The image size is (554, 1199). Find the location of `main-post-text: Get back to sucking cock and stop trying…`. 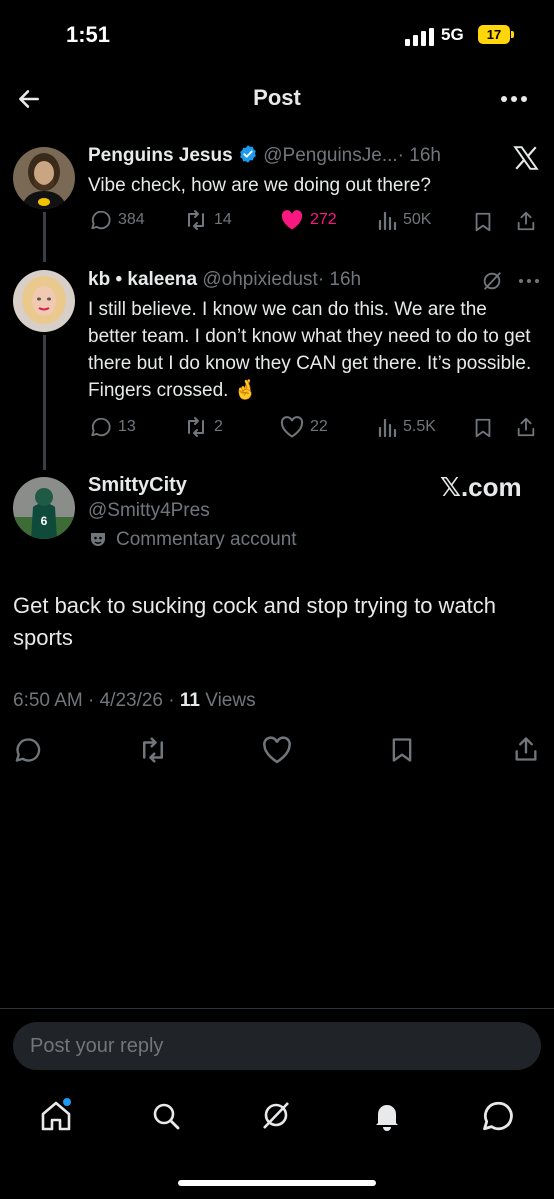

main-post-text: Get back to sucking cock and stop trying… is located at coordinates (255, 621).